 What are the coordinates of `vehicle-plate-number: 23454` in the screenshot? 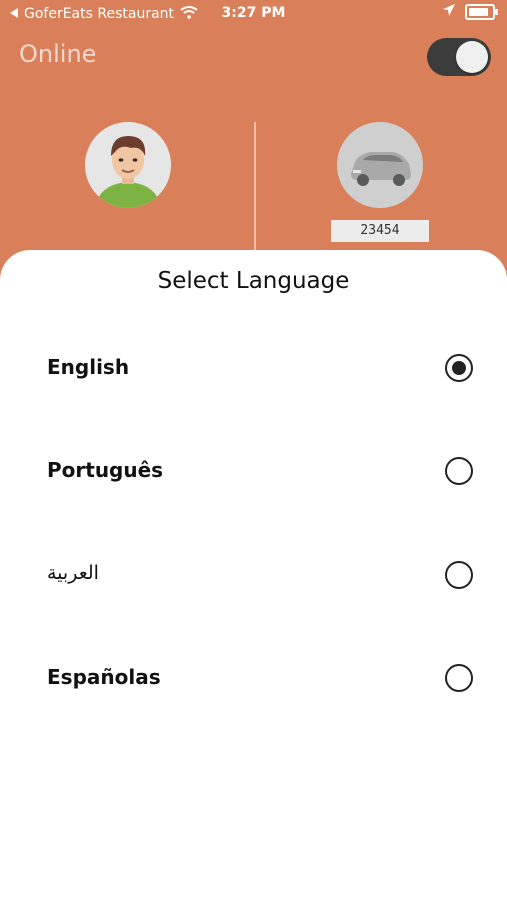 It's located at (380, 231).